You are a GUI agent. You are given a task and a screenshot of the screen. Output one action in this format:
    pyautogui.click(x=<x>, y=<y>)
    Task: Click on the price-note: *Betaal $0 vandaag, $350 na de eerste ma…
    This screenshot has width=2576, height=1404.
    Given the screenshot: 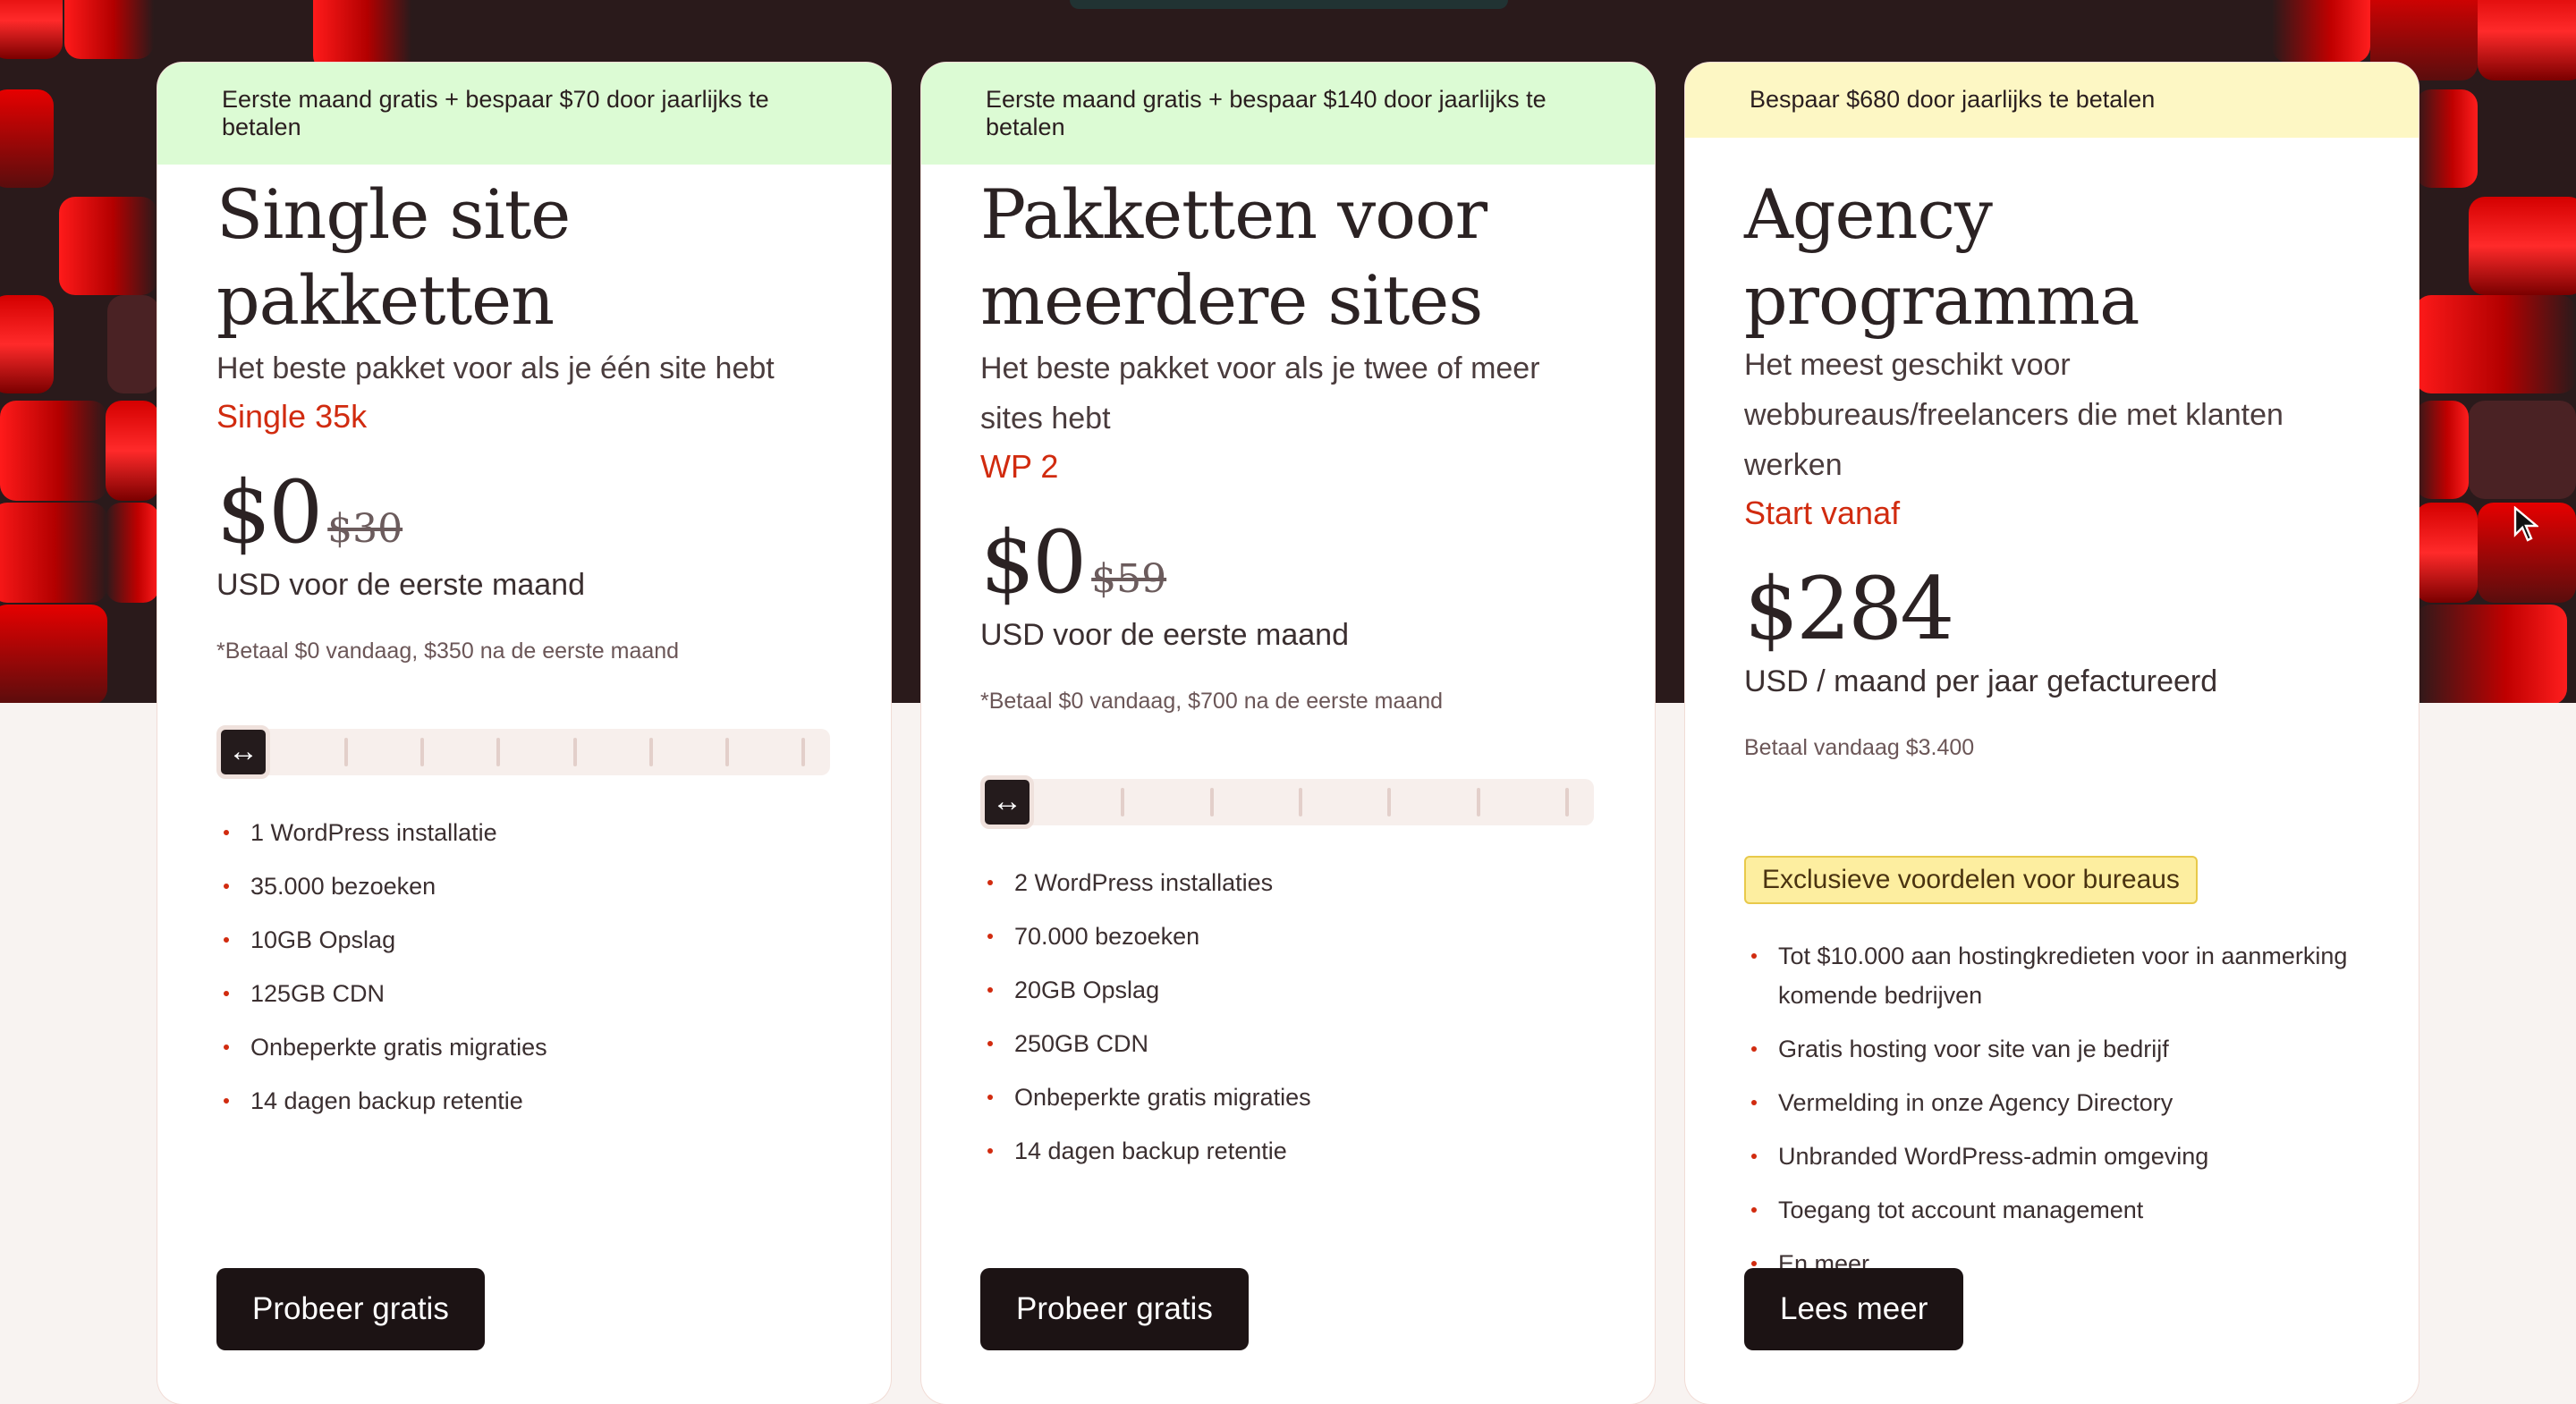 What is the action you would take?
    pyautogui.click(x=448, y=651)
    